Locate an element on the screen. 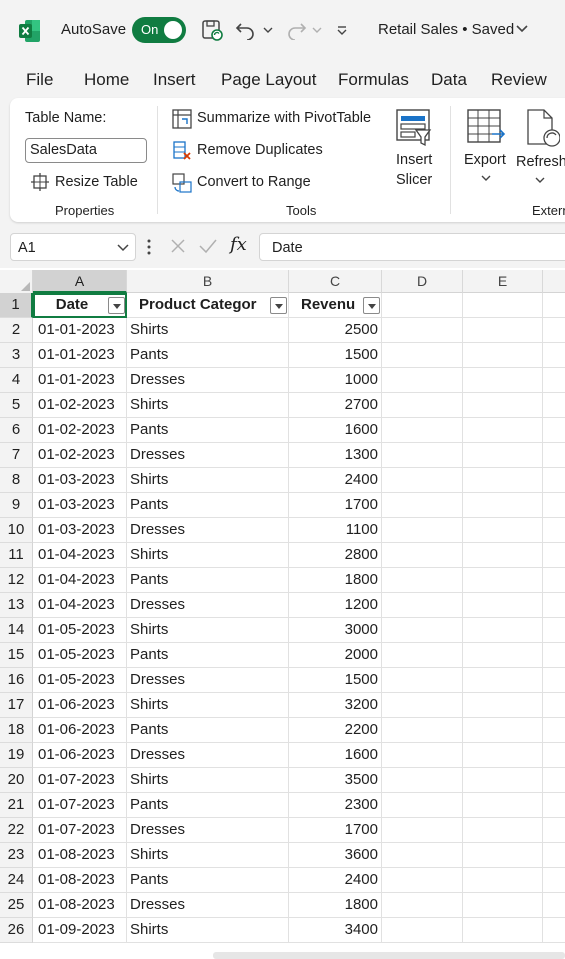  revenue-cell: 2200 is located at coordinates (335, 730).